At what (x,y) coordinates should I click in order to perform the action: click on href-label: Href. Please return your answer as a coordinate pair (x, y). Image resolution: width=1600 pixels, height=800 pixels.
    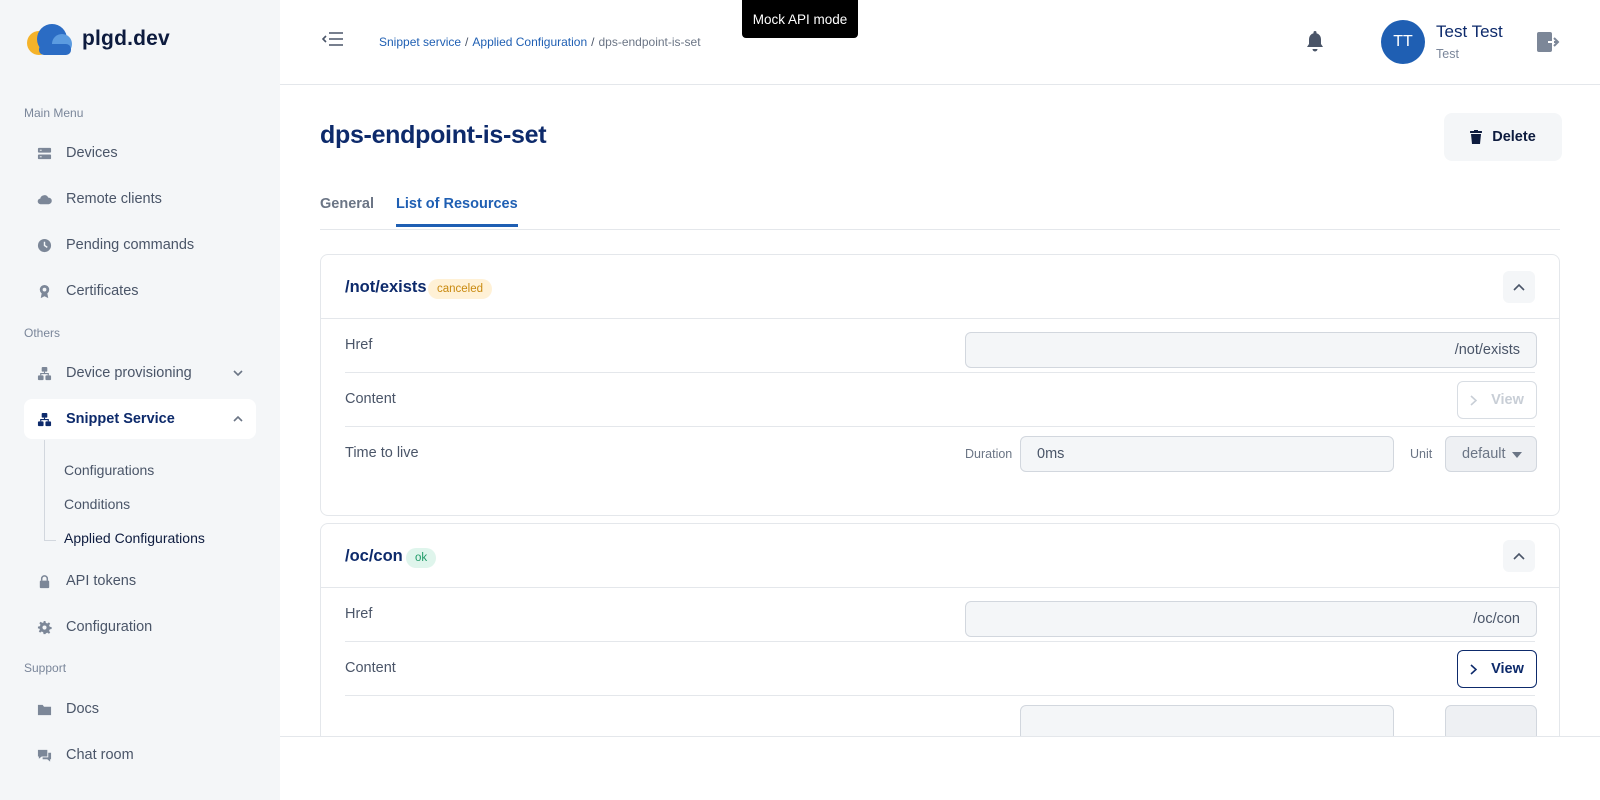
    Looking at the image, I should click on (359, 345).